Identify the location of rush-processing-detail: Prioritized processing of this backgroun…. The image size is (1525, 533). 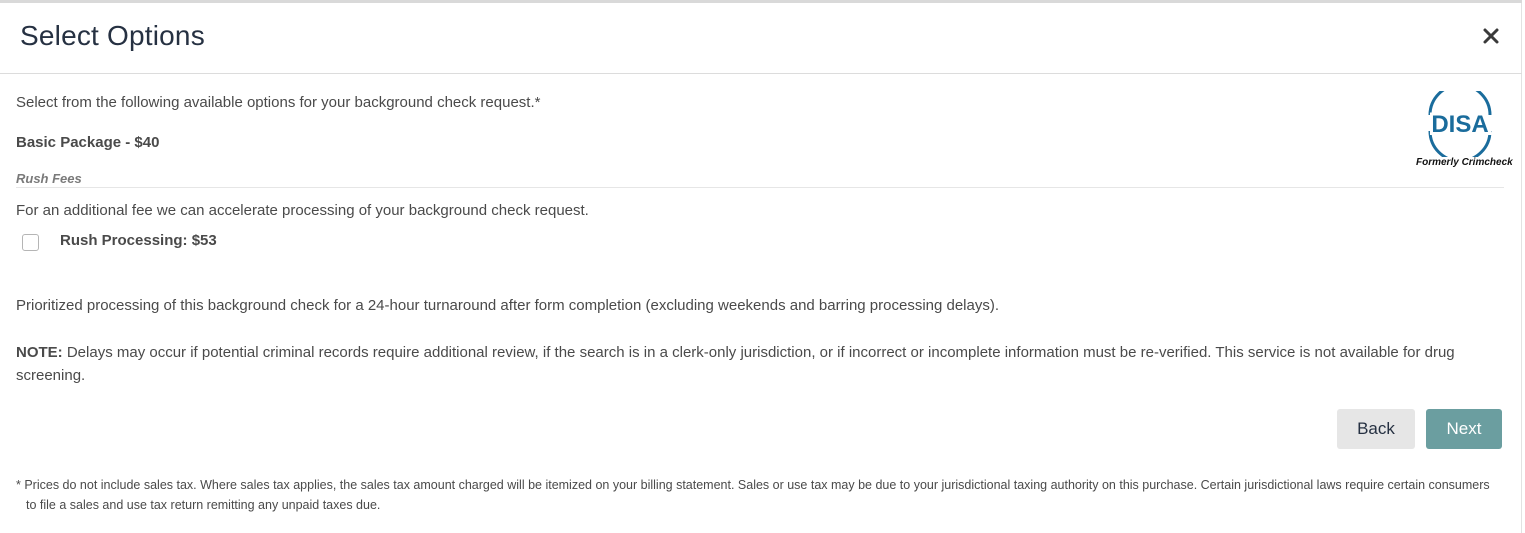
(508, 305).